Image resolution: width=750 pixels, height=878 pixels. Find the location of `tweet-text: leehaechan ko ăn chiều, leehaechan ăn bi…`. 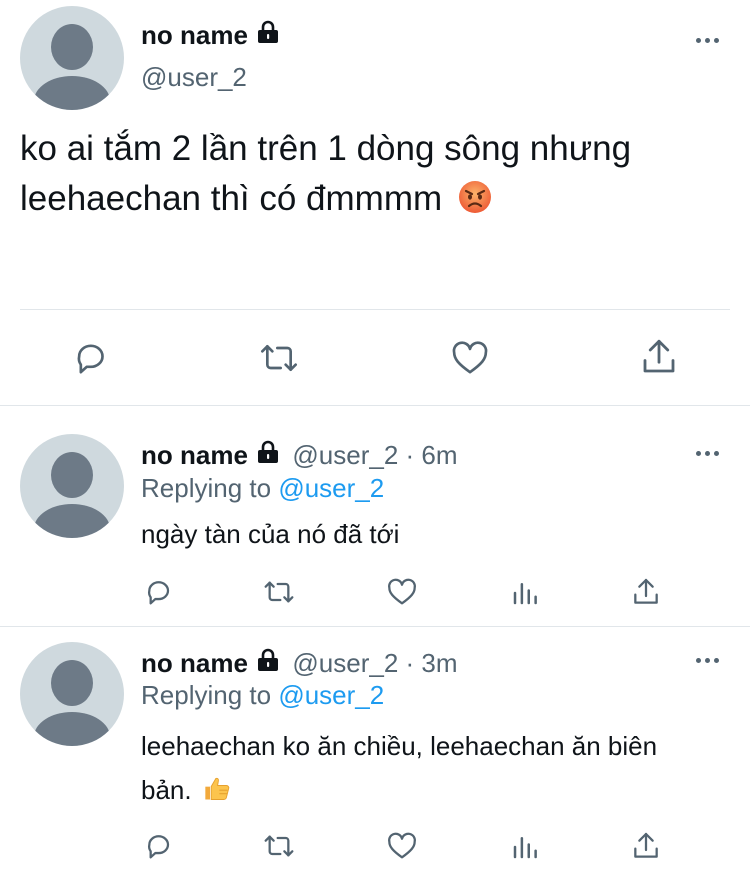

tweet-text: leehaechan ko ăn chiều, leehaechan ăn bi… is located at coordinates (399, 768).